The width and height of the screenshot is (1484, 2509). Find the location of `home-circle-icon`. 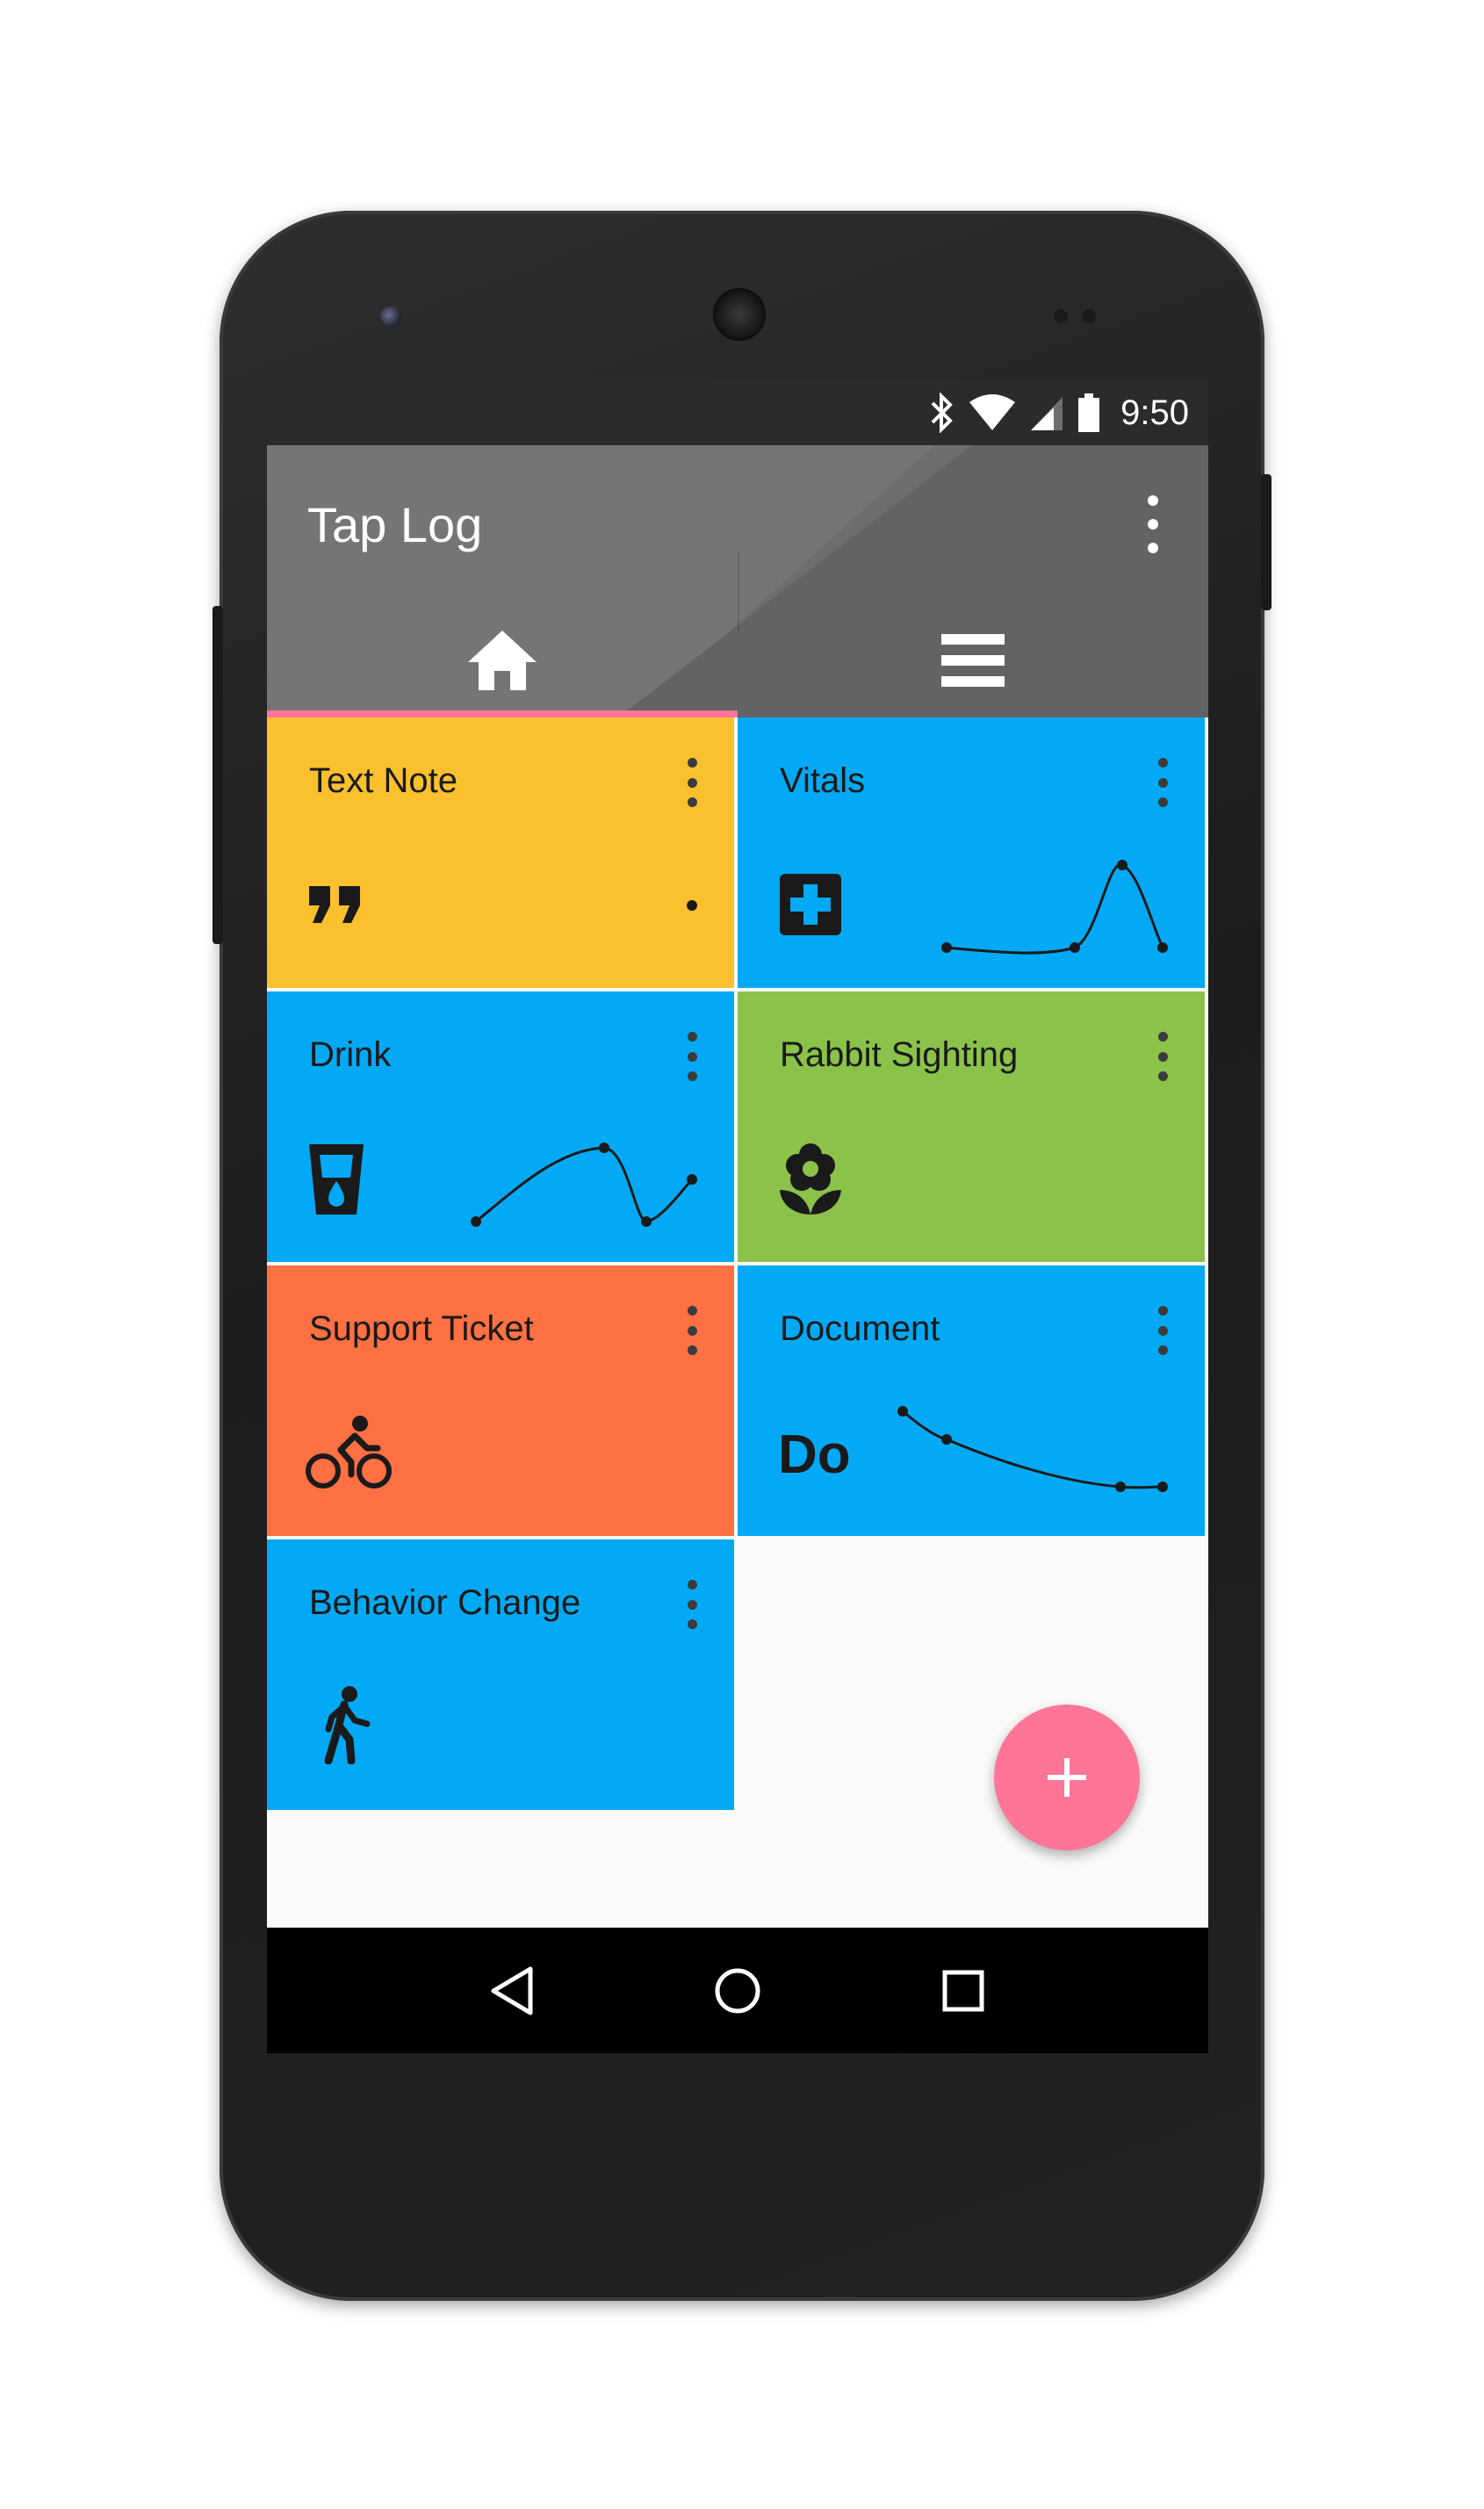

home-circle-icon is located at coordinates (737, 1990).